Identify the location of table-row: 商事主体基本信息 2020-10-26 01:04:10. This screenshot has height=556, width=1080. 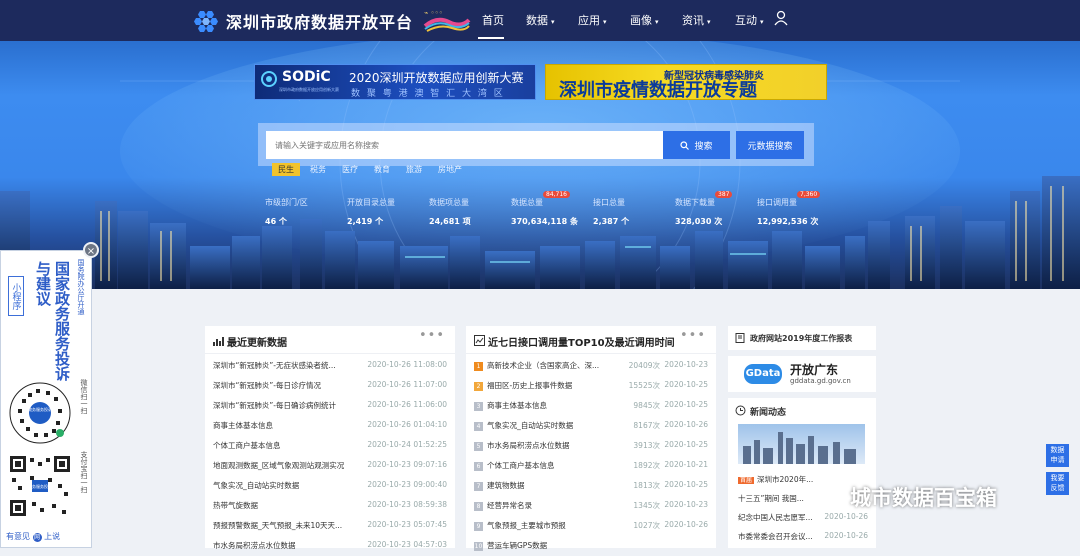
(330, 428).